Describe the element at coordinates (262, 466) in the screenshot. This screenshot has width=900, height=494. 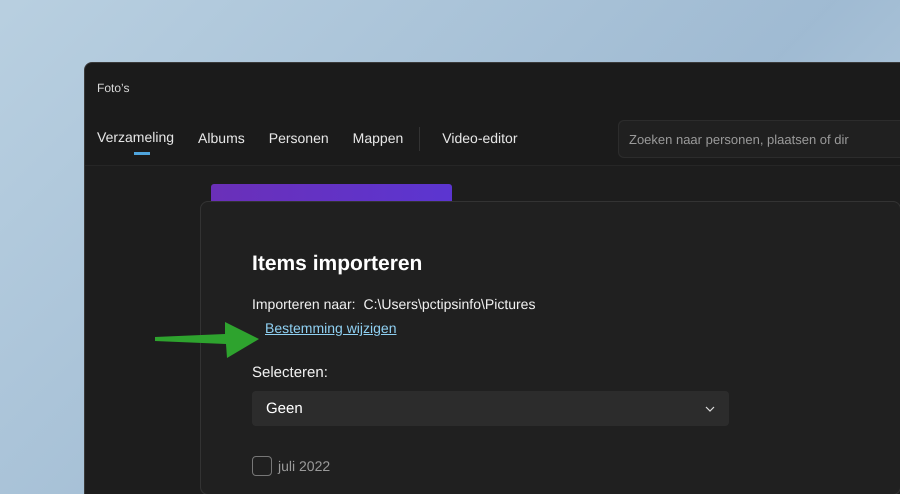
I see `checkbox` at that location.